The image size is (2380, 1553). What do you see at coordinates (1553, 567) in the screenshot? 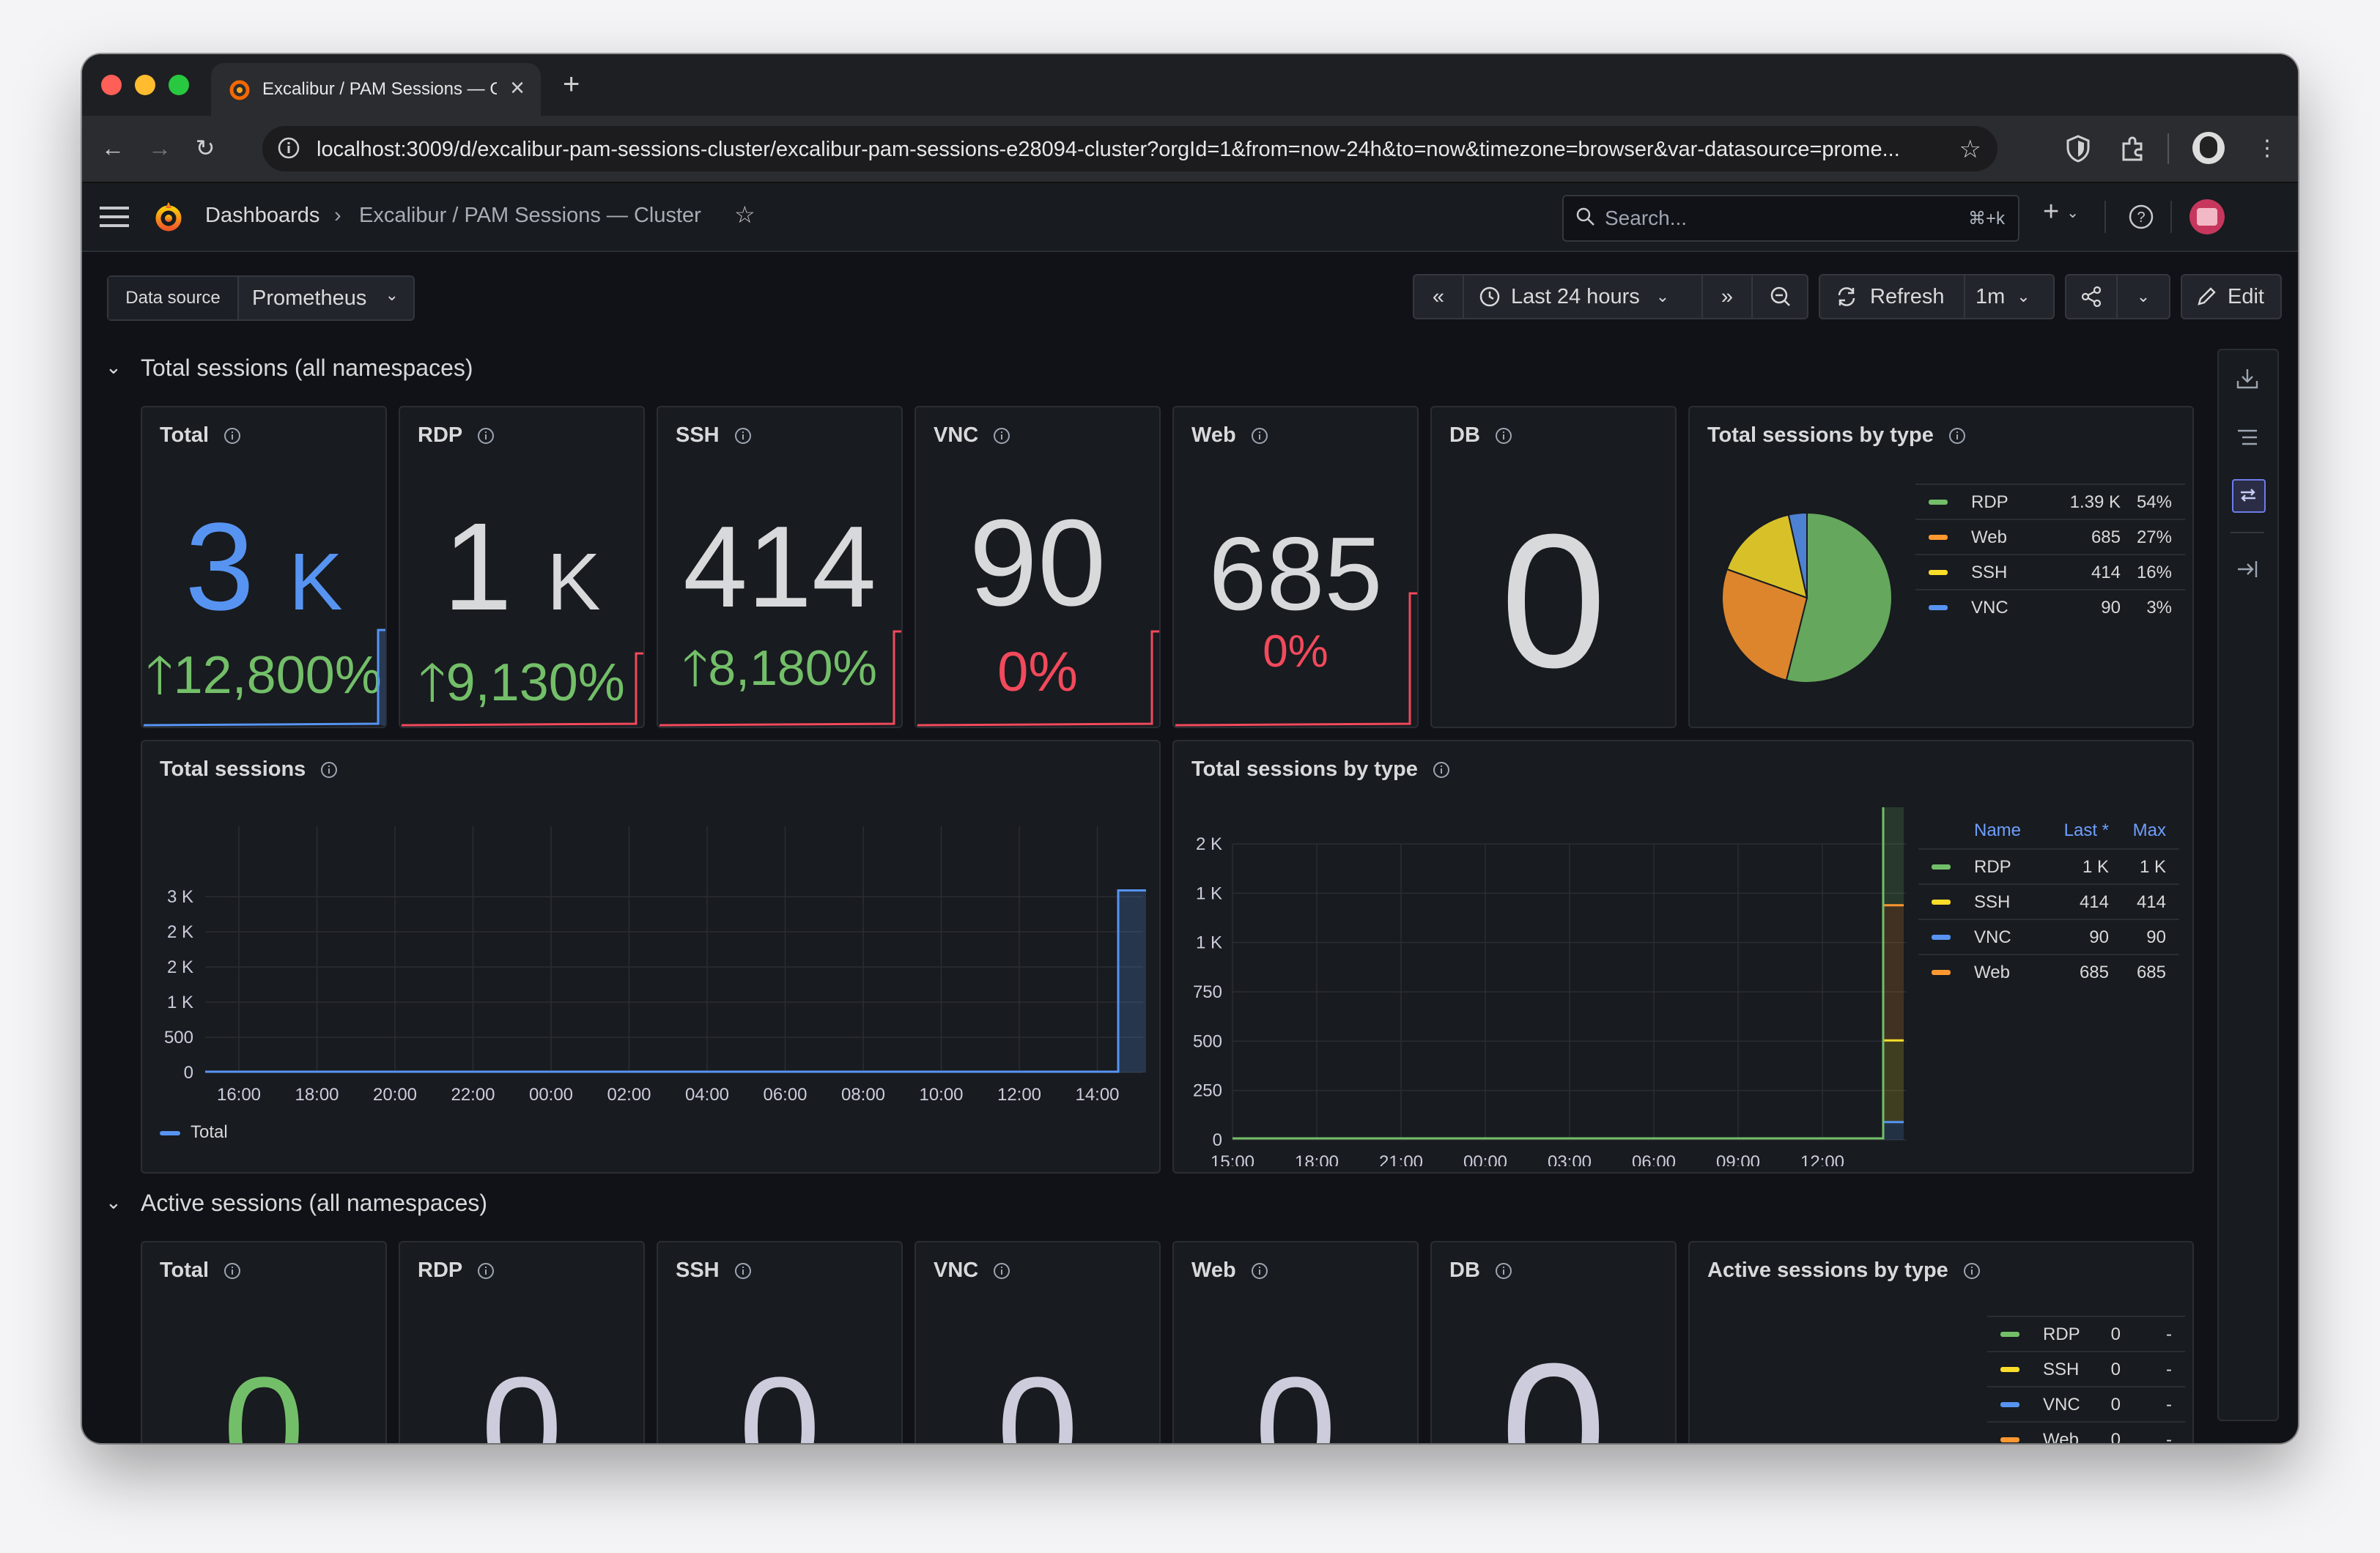
I see `stat-panel-db: DB 0` at bounding box center [1553, 567].